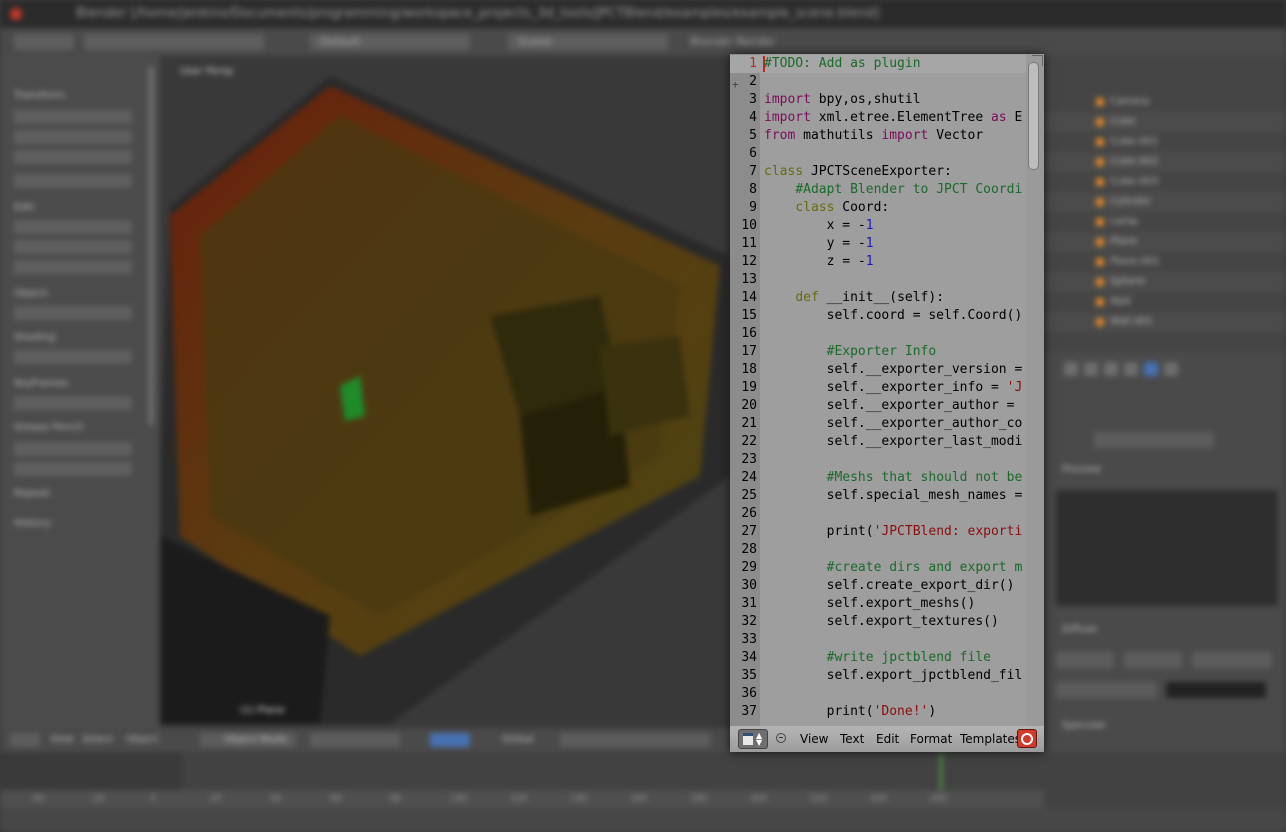 The image size is (1286, 832). I want to click on code-line: 17 #Exporter Info, so click(878, 352).